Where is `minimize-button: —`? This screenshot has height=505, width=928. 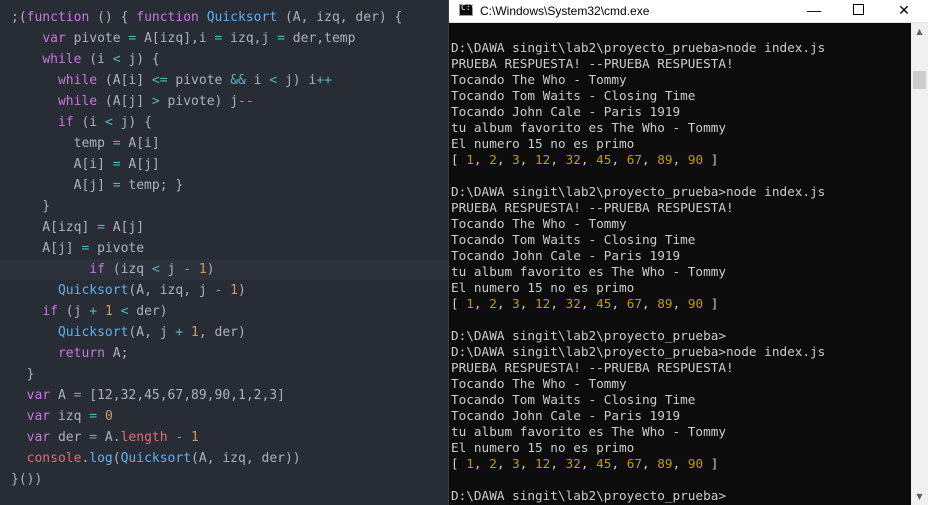
minimize-button: — is located at coordinates (814, 11).